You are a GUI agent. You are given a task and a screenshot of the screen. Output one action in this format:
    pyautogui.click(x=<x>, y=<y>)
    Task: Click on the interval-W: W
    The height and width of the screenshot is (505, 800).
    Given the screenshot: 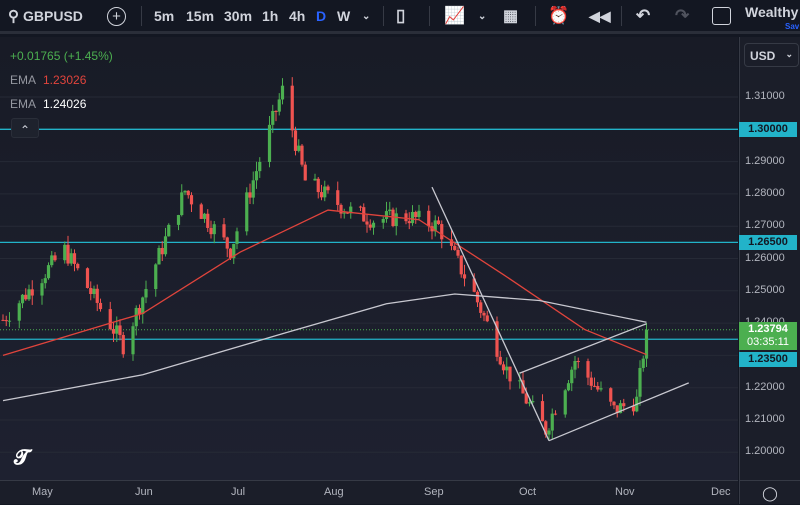 What is the action you would take?
    pyautogui.click(x=343, y=16)
    